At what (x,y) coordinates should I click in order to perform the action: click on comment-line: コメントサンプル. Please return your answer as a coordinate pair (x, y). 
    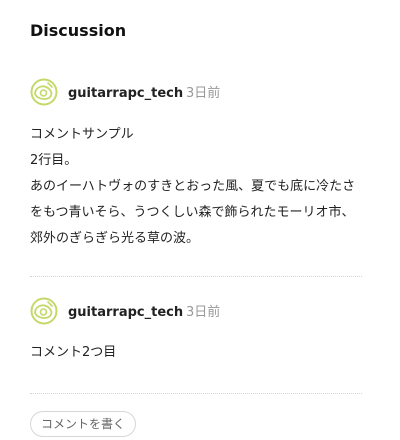
    Looking at the image, I should click on (82, 134).